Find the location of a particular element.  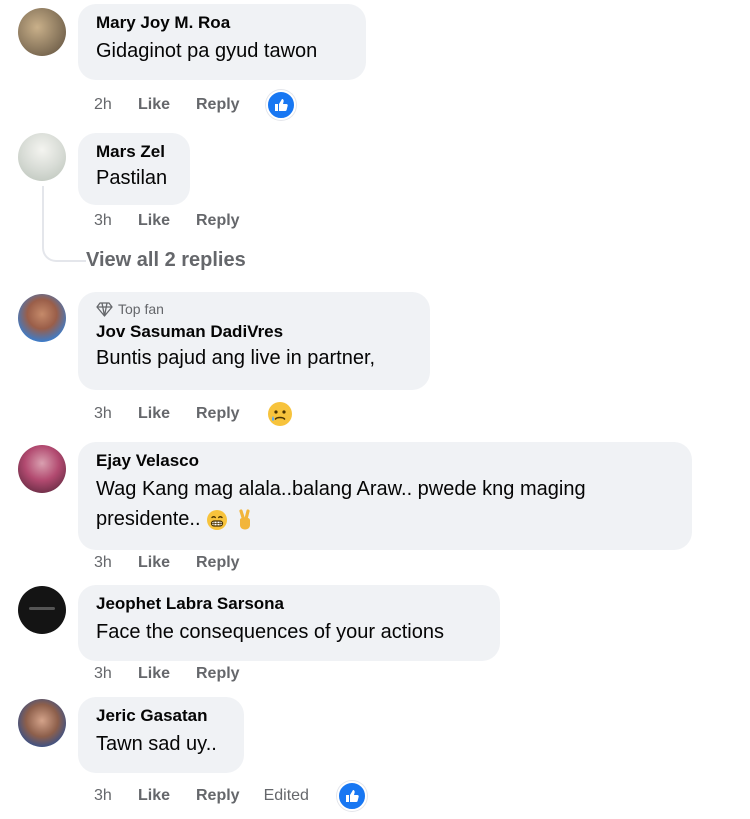

comment-actions: 3h Like Reply Edited is located at coordinates (230, 796).